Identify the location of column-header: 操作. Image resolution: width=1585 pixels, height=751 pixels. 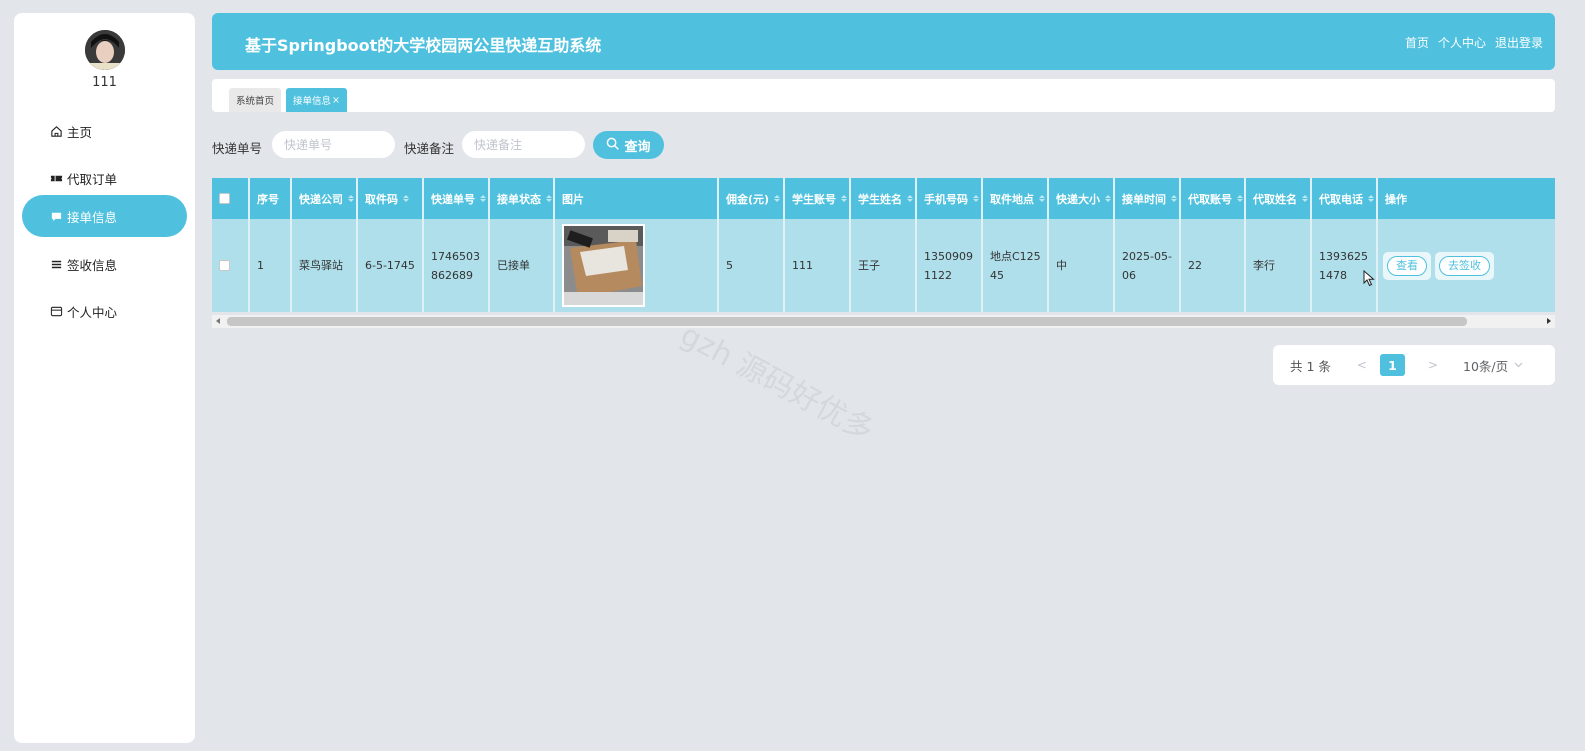
(1396, 199).